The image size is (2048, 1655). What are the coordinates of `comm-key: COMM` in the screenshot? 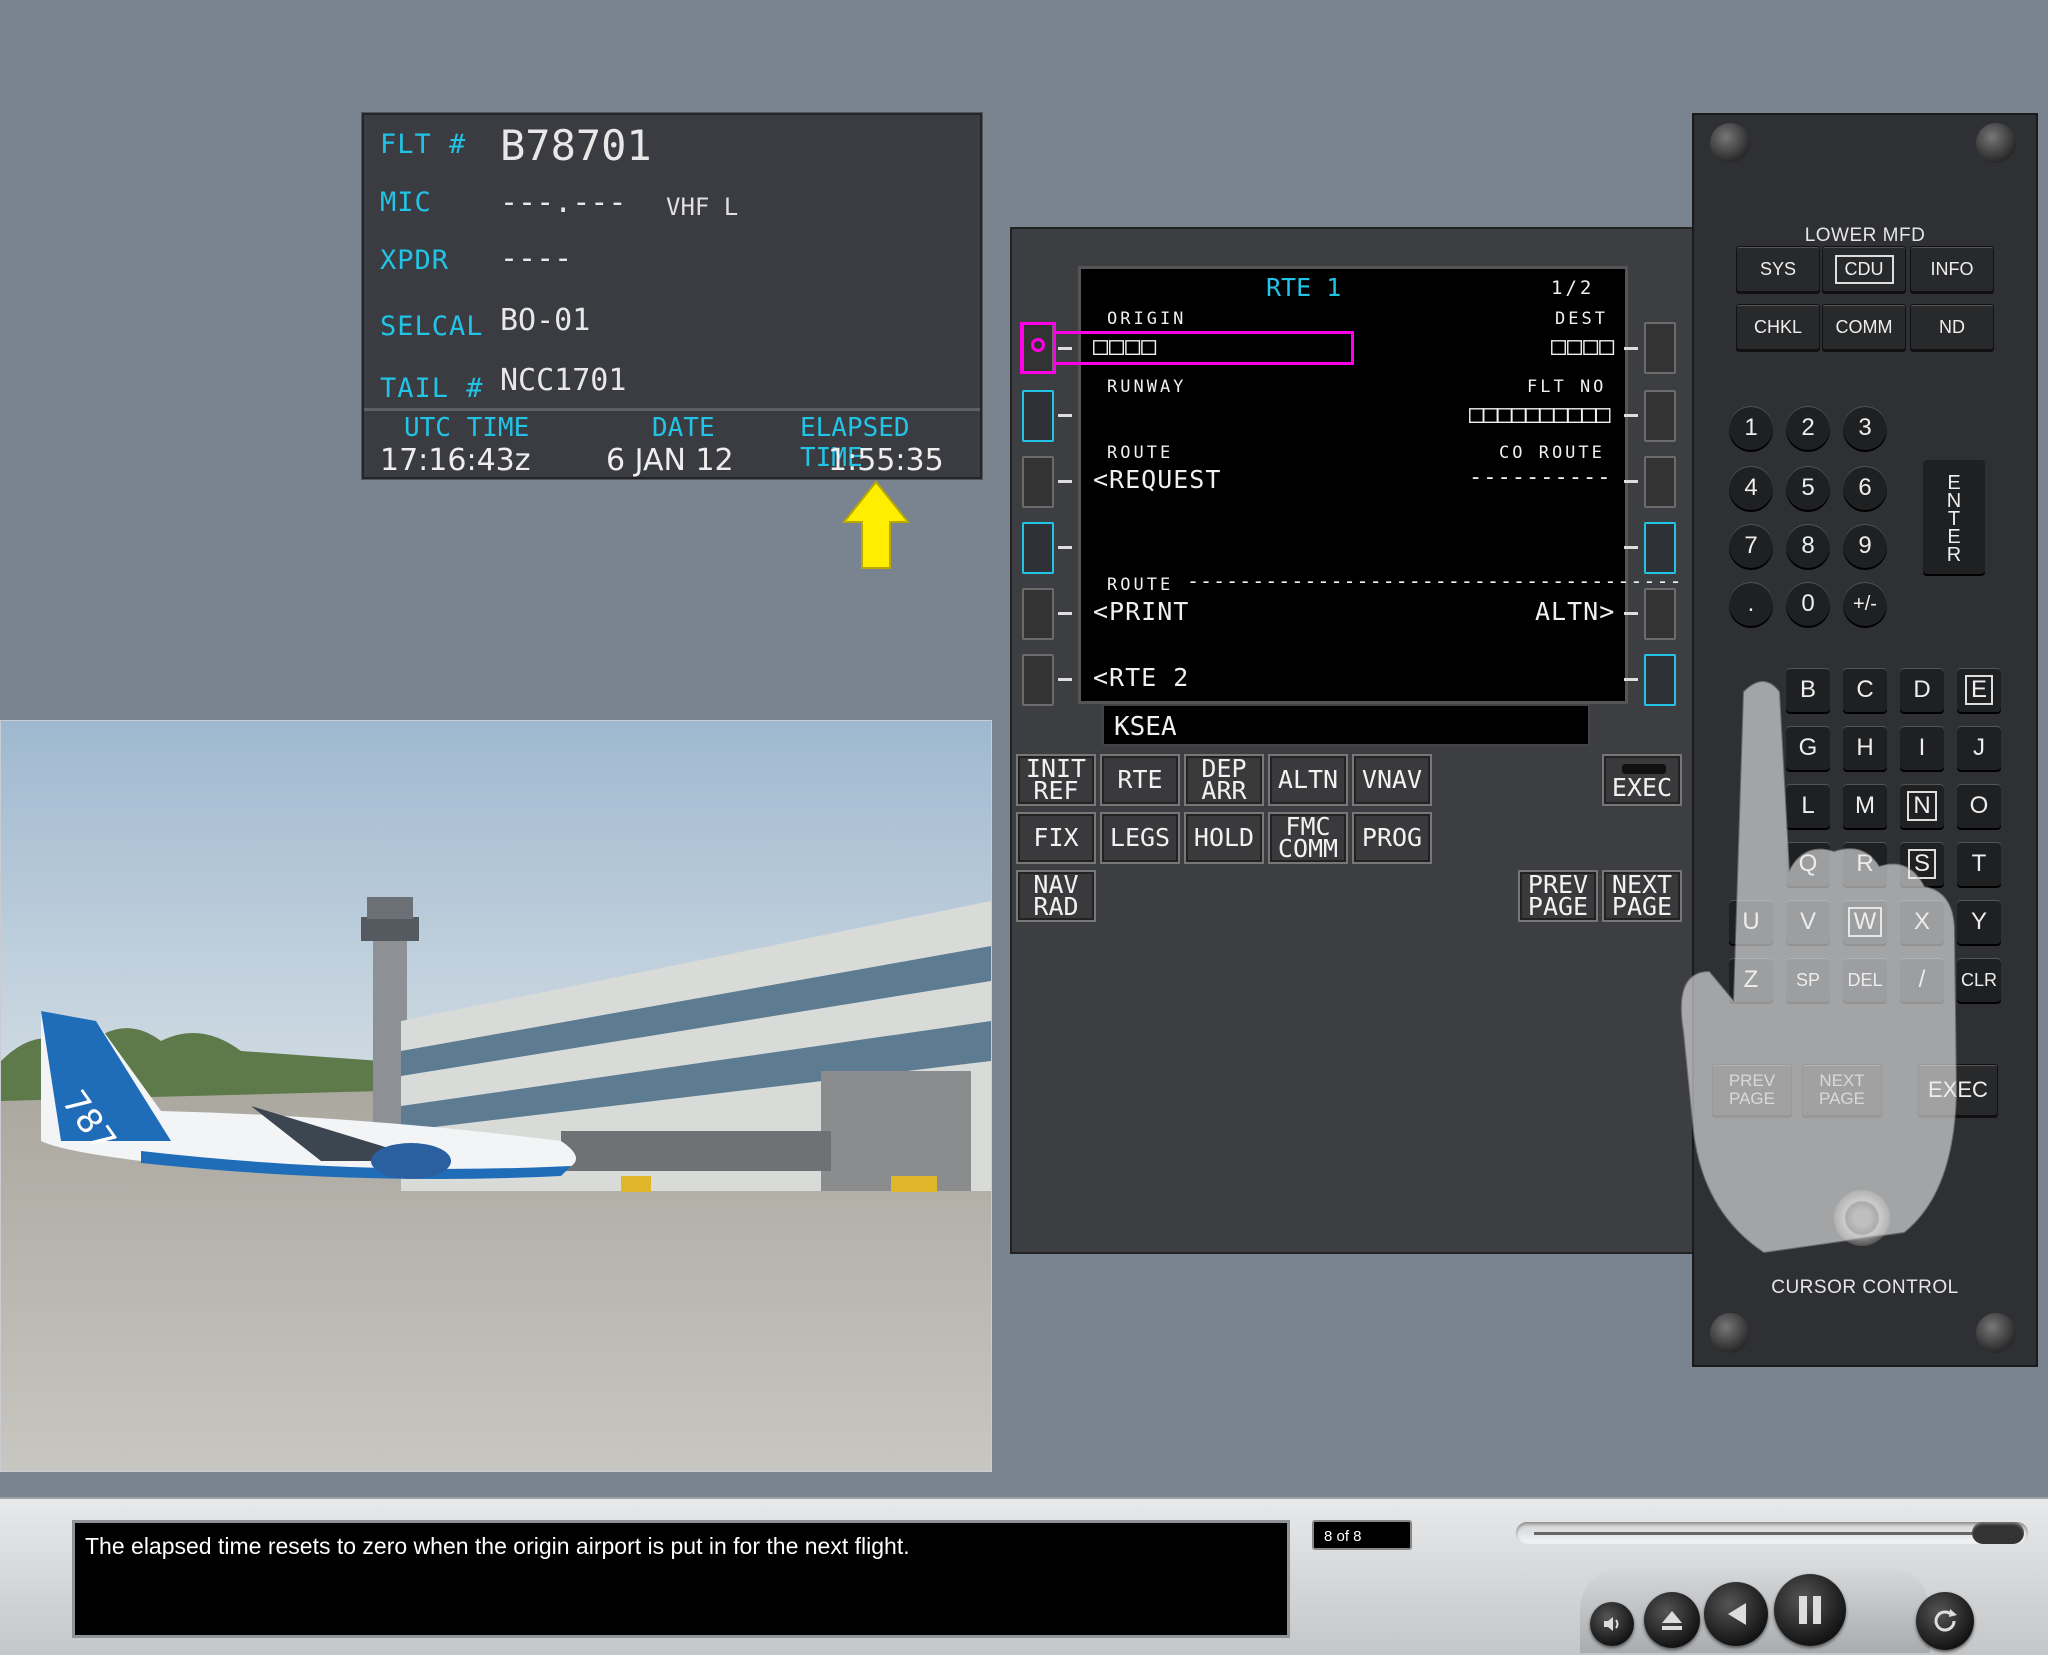 It's located at (1864, 327).